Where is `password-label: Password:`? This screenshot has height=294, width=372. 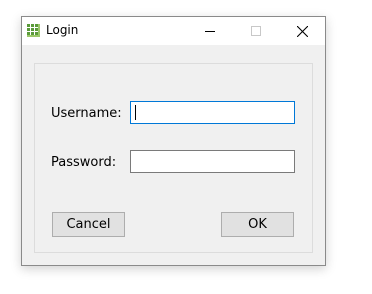 password-label: Password: is located at coordinates (84, 162).